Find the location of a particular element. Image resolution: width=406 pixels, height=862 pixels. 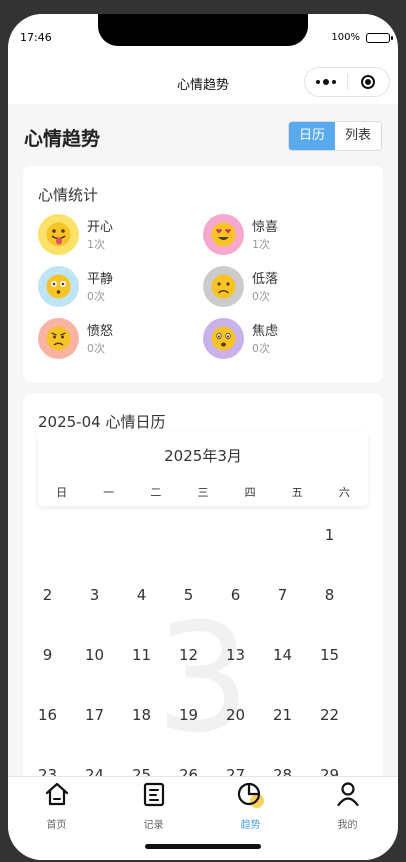

heart-eyes-face-icon is located at coordinates (223, 234).